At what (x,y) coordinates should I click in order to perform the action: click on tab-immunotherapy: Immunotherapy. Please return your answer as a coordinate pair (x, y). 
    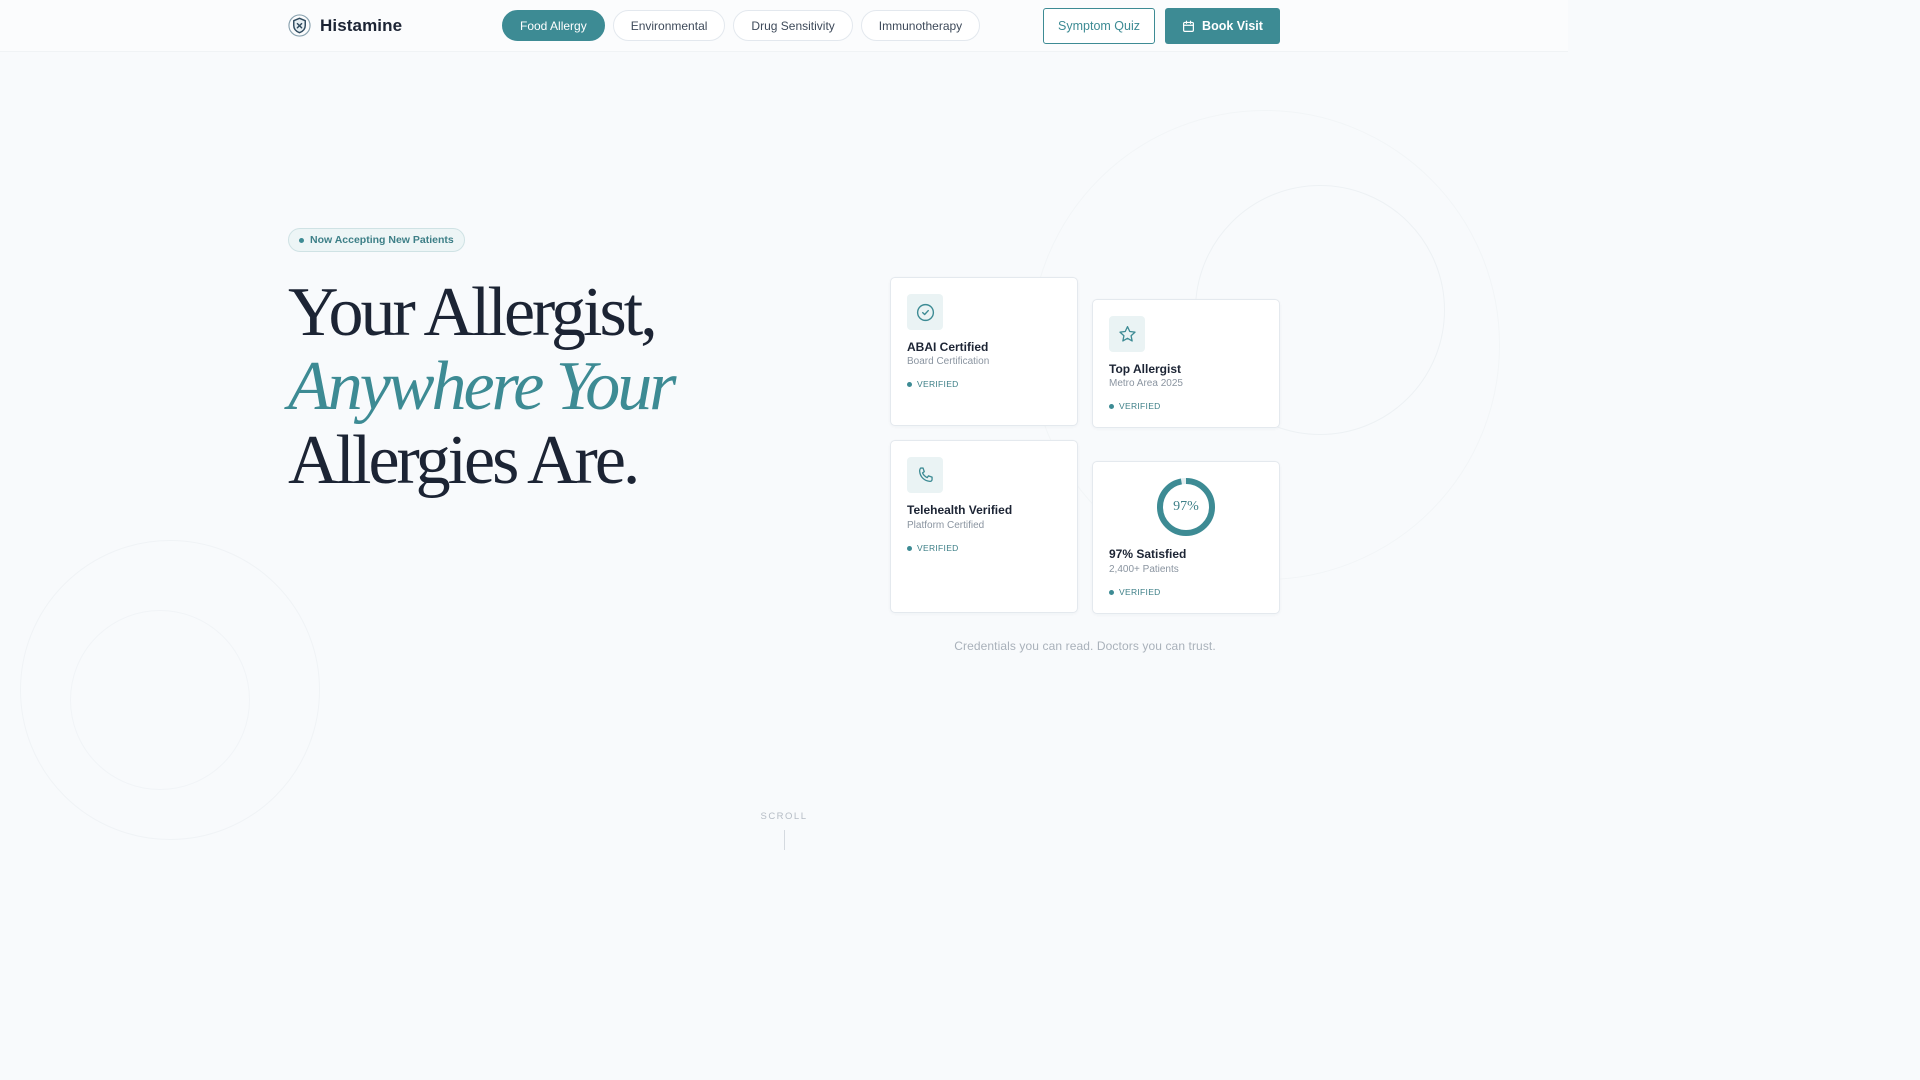
    Looking at the image, I should click on (920, 25).